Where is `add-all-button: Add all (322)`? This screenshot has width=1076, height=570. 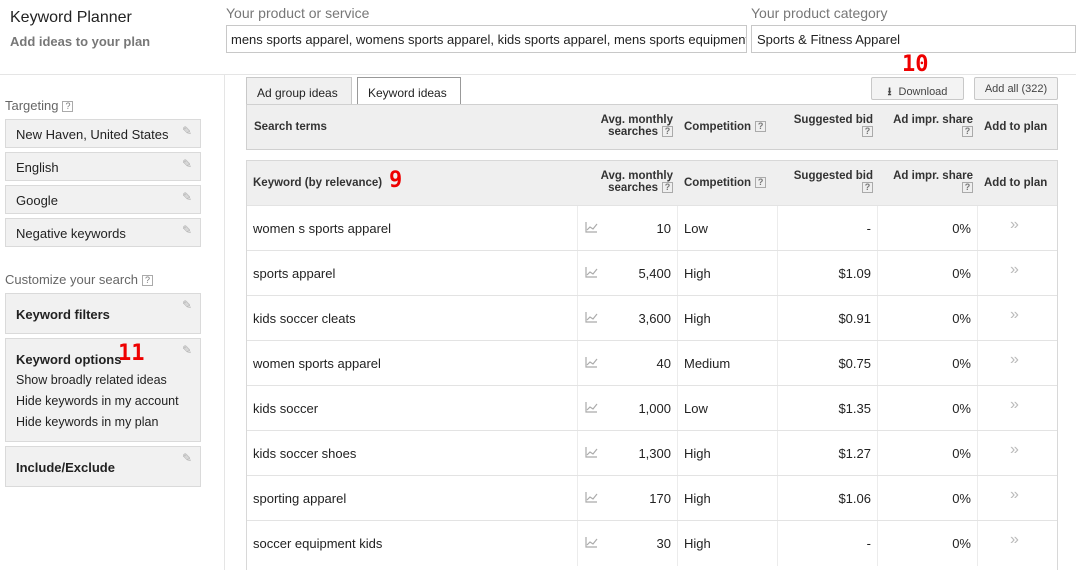 add-all-button: Add all (322) is located at coordinates (1016, 88).